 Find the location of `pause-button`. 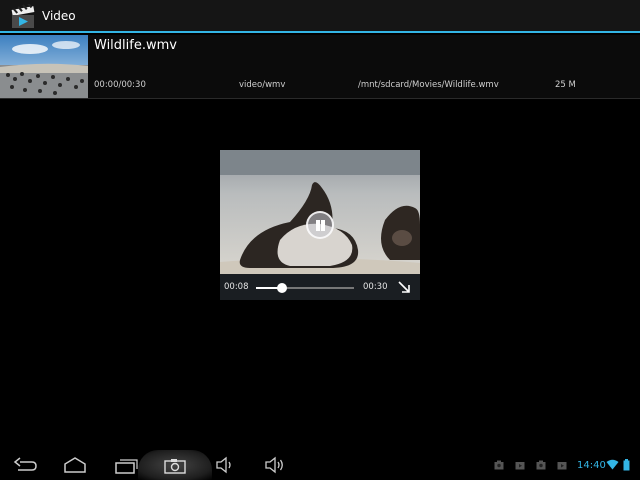

pause-button is located at coordinates (320, 225).